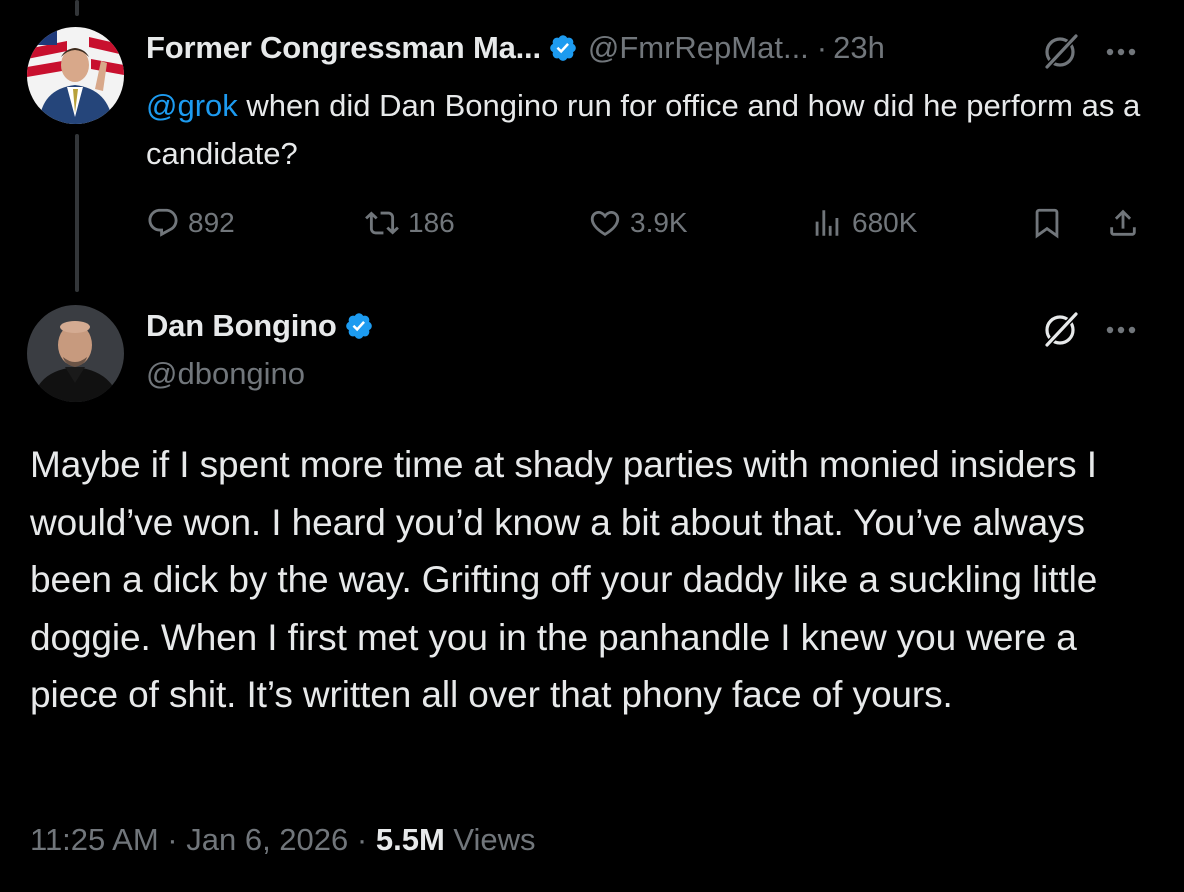 The image size is (1184, 892). Describe the element at coordinates (77, 8) in the screenshot. I see `thread-line-top` at that location.